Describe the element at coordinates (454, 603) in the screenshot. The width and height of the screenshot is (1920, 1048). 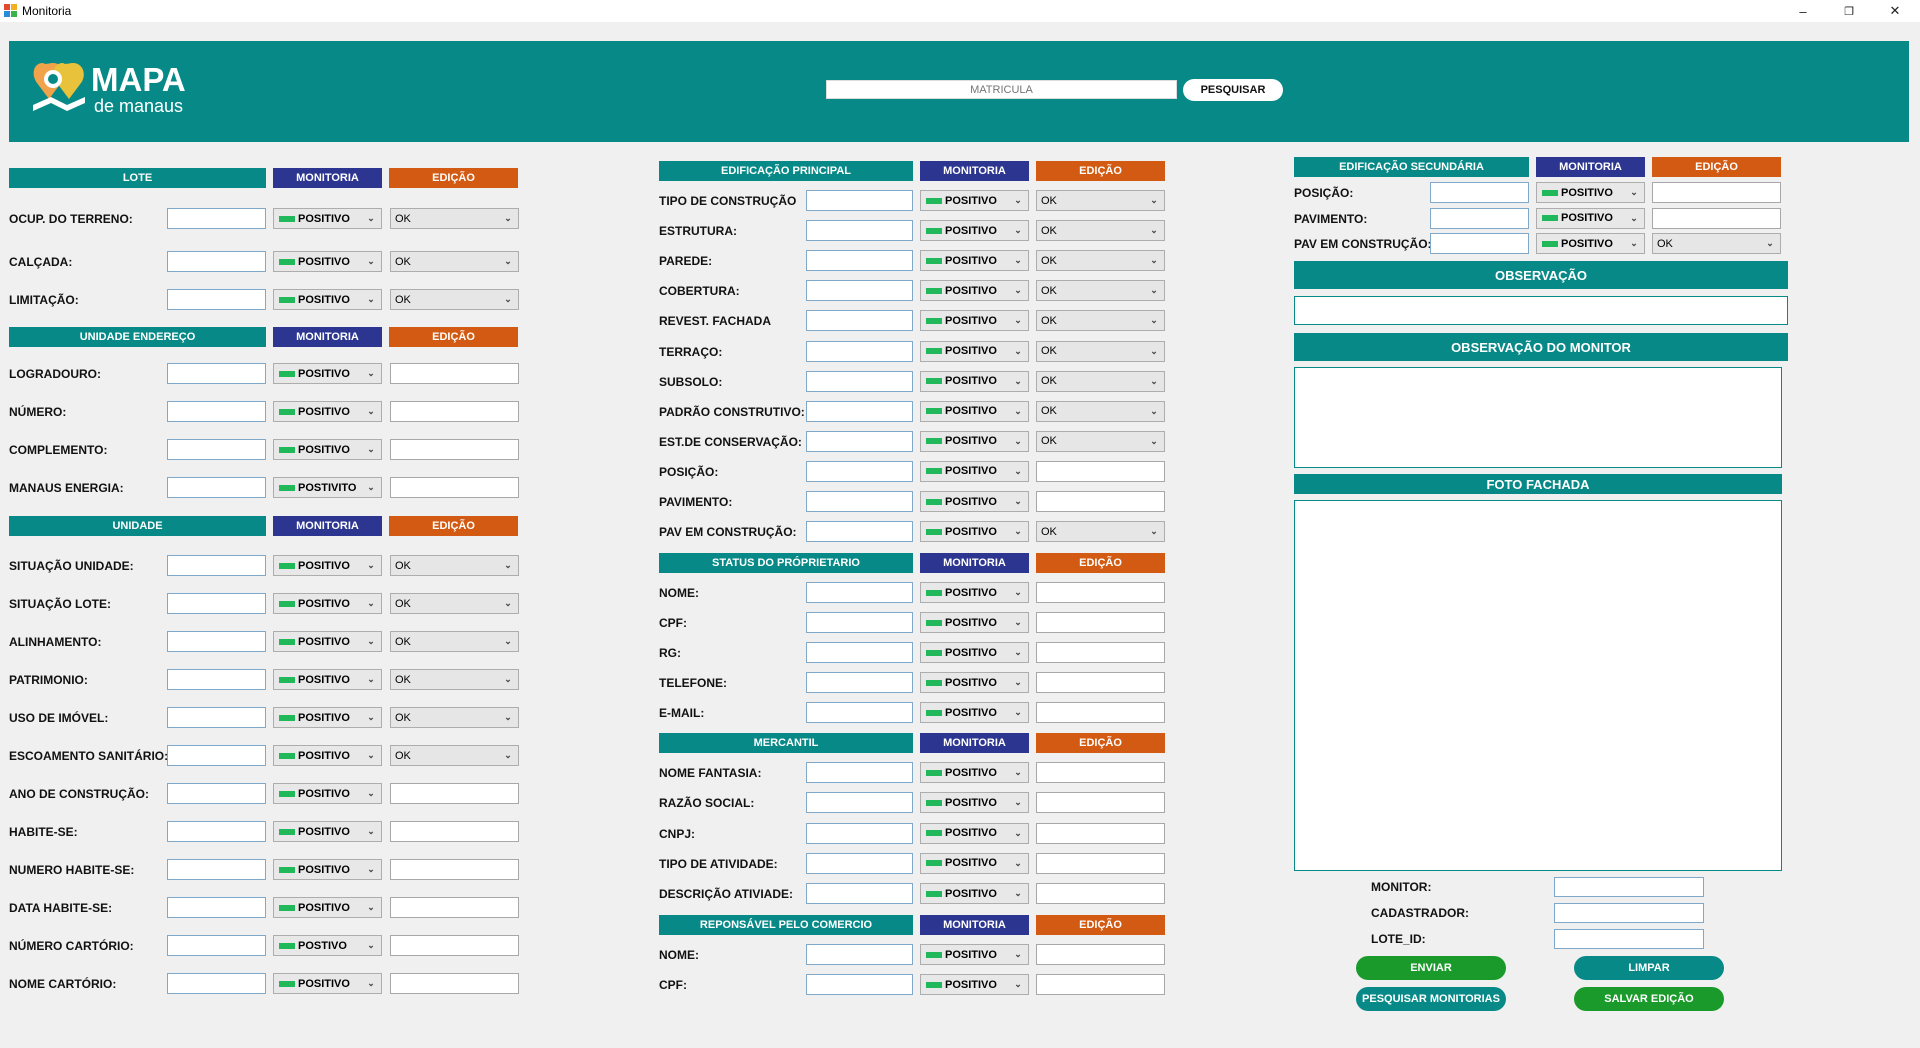
I see `unidade-1-edicao-select: OK ⌄` at that location.